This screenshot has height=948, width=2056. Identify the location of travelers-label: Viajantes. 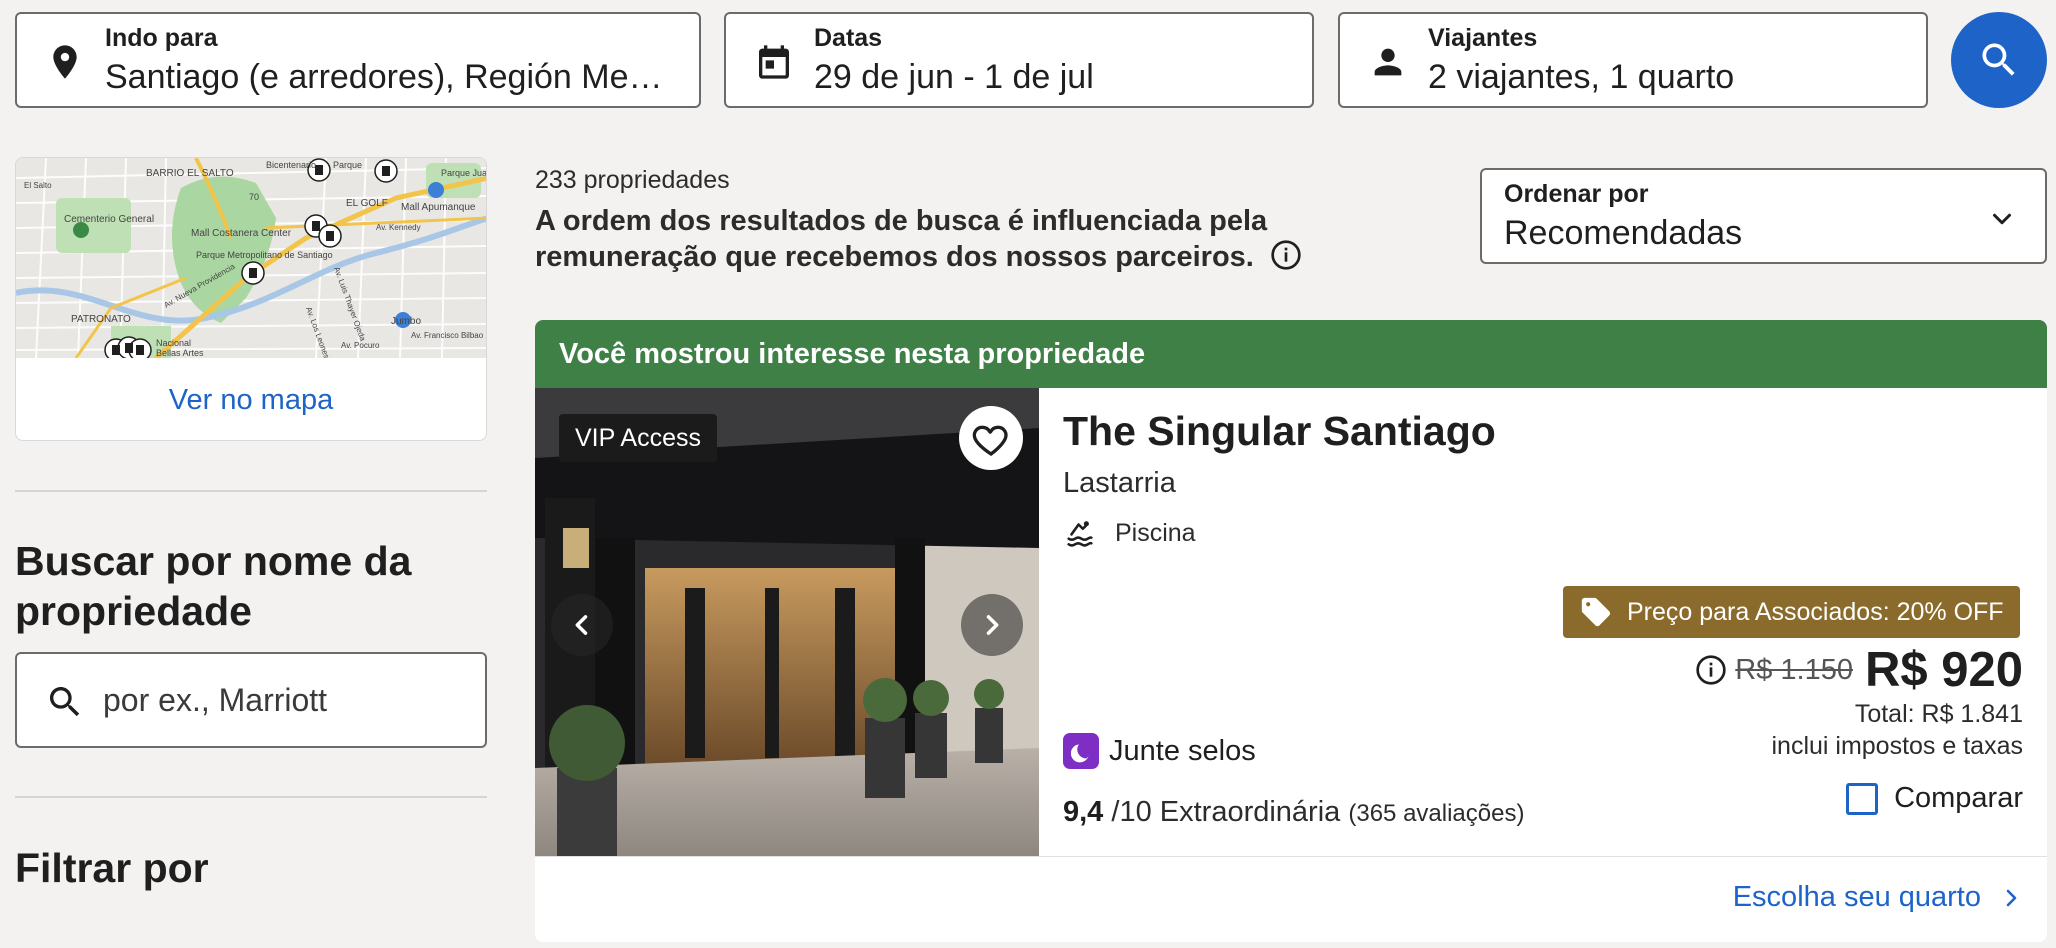
(1483, 38).